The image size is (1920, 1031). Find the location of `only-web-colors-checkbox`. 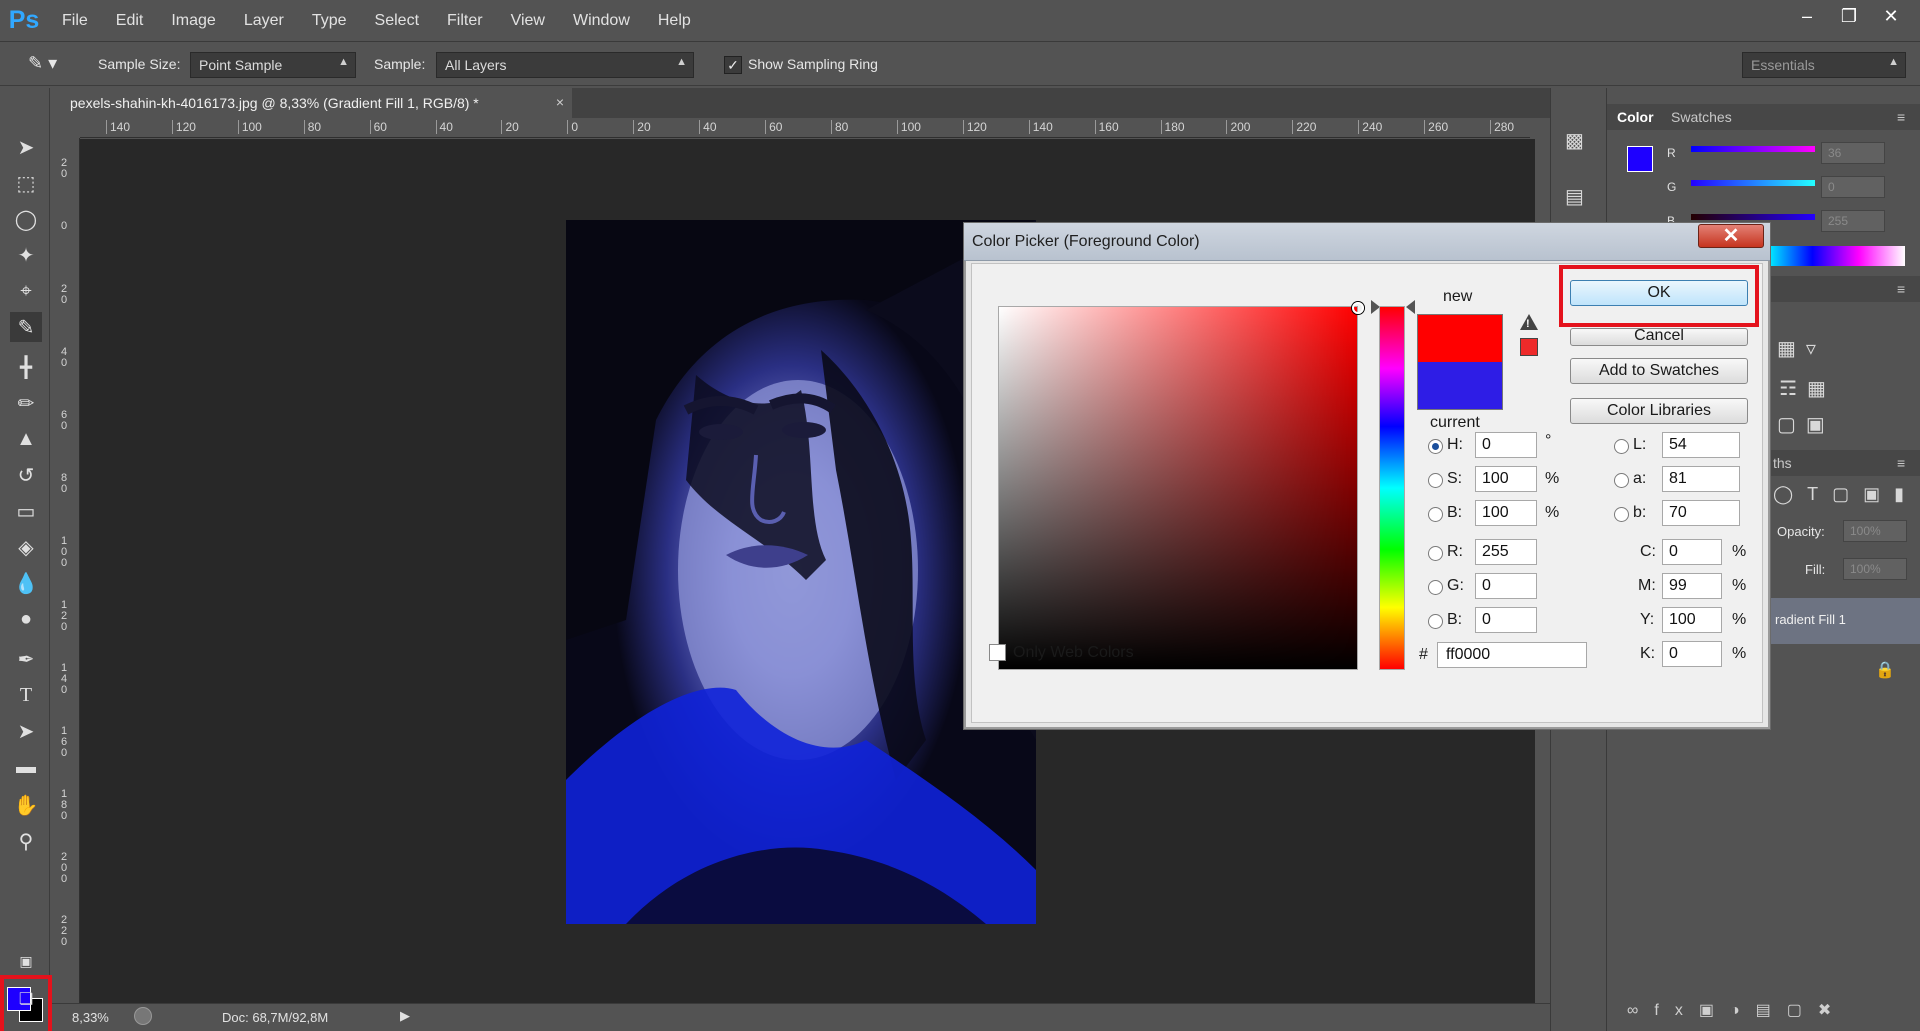

only-web-colors-checkbox is located at coordinates (997, 652).